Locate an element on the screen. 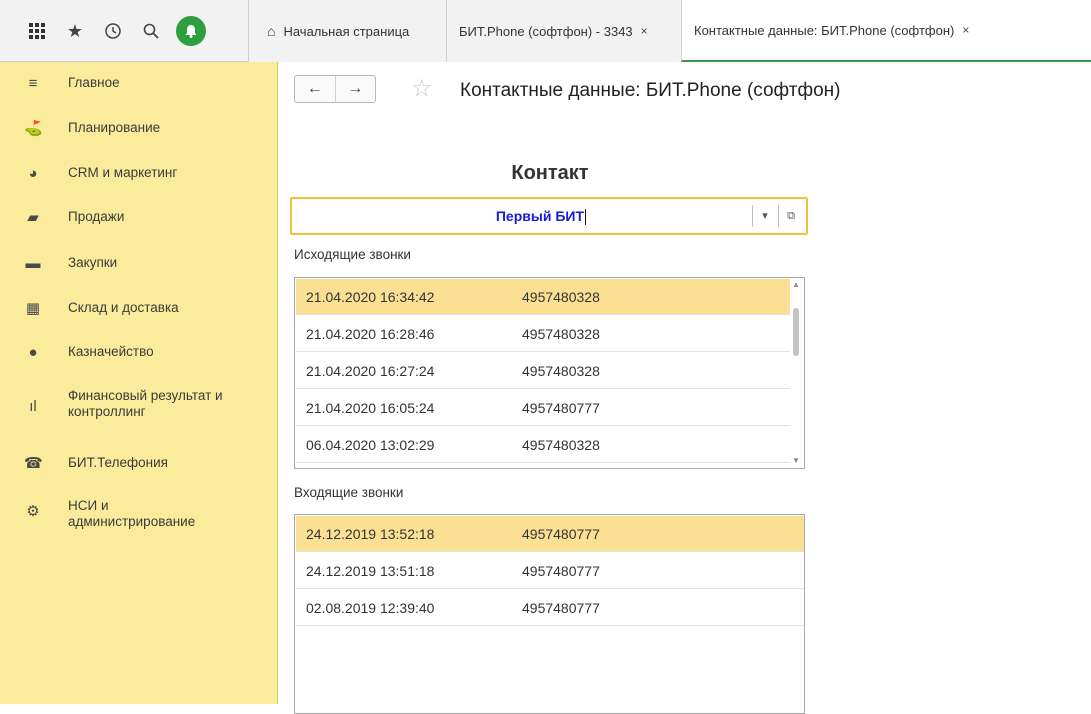 The image size is (1091, 714). table-row: 21.04.2020 16:28:46 4957480328 is located at coordinates (543, 334).